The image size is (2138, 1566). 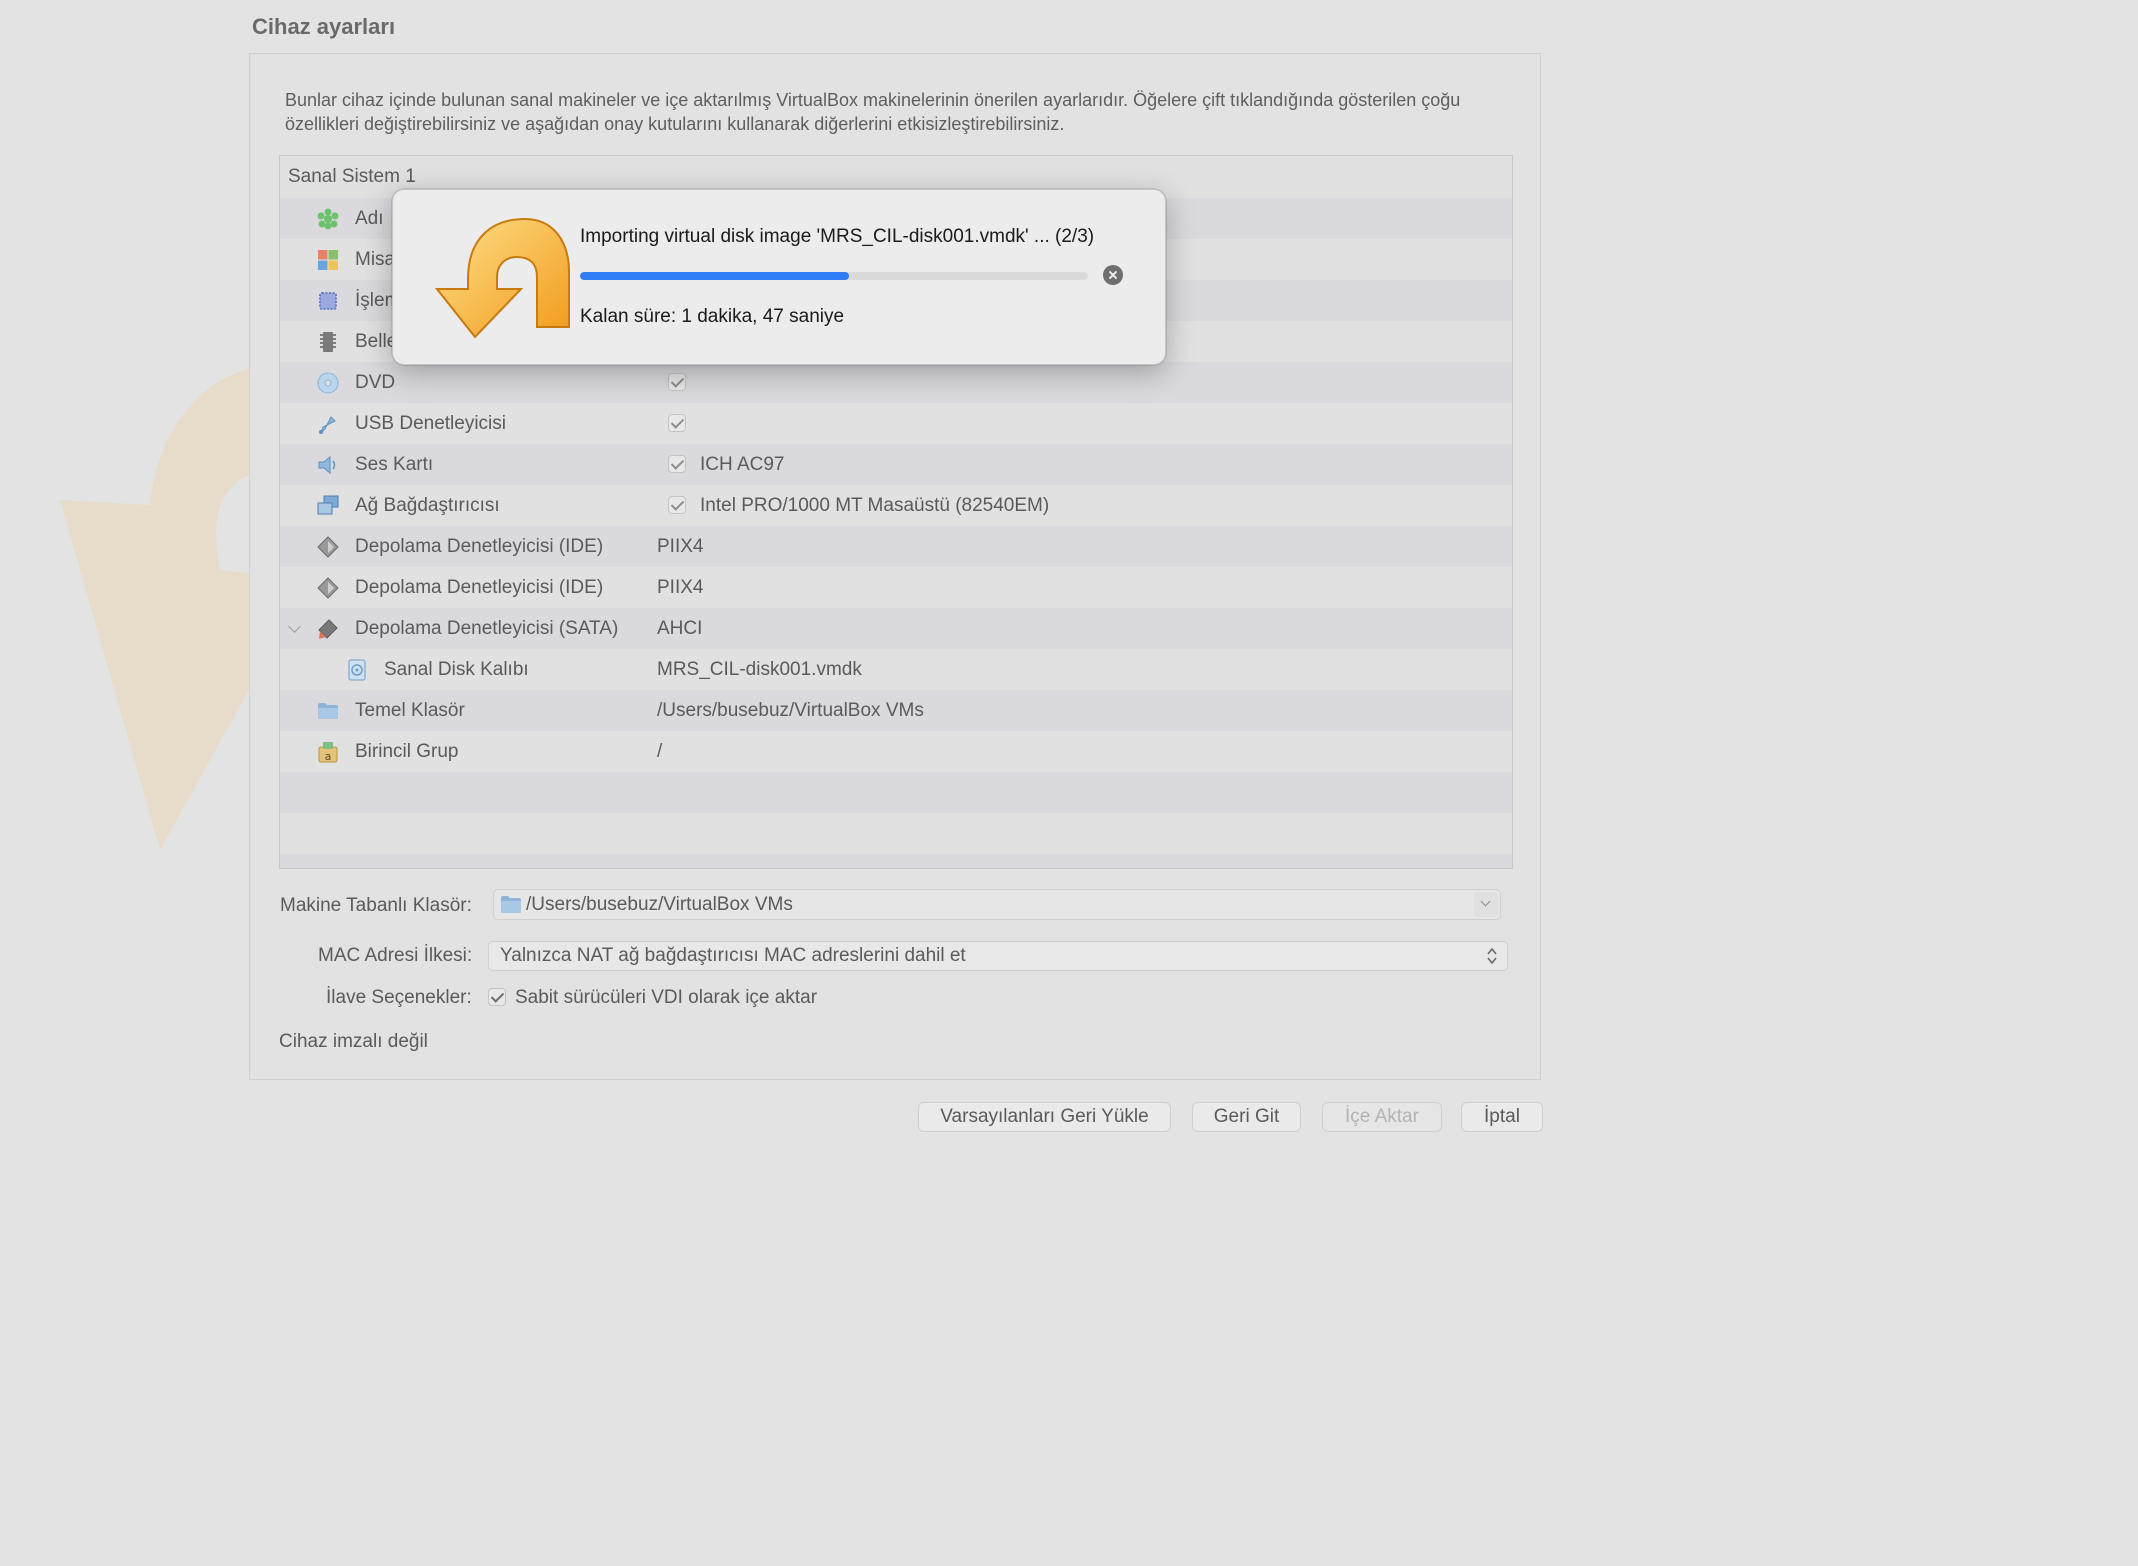 What do you see at coordinates (407, 751) in the screenshot?
I see `row-label: Birincil Grup` at bounding box center [407, 751].